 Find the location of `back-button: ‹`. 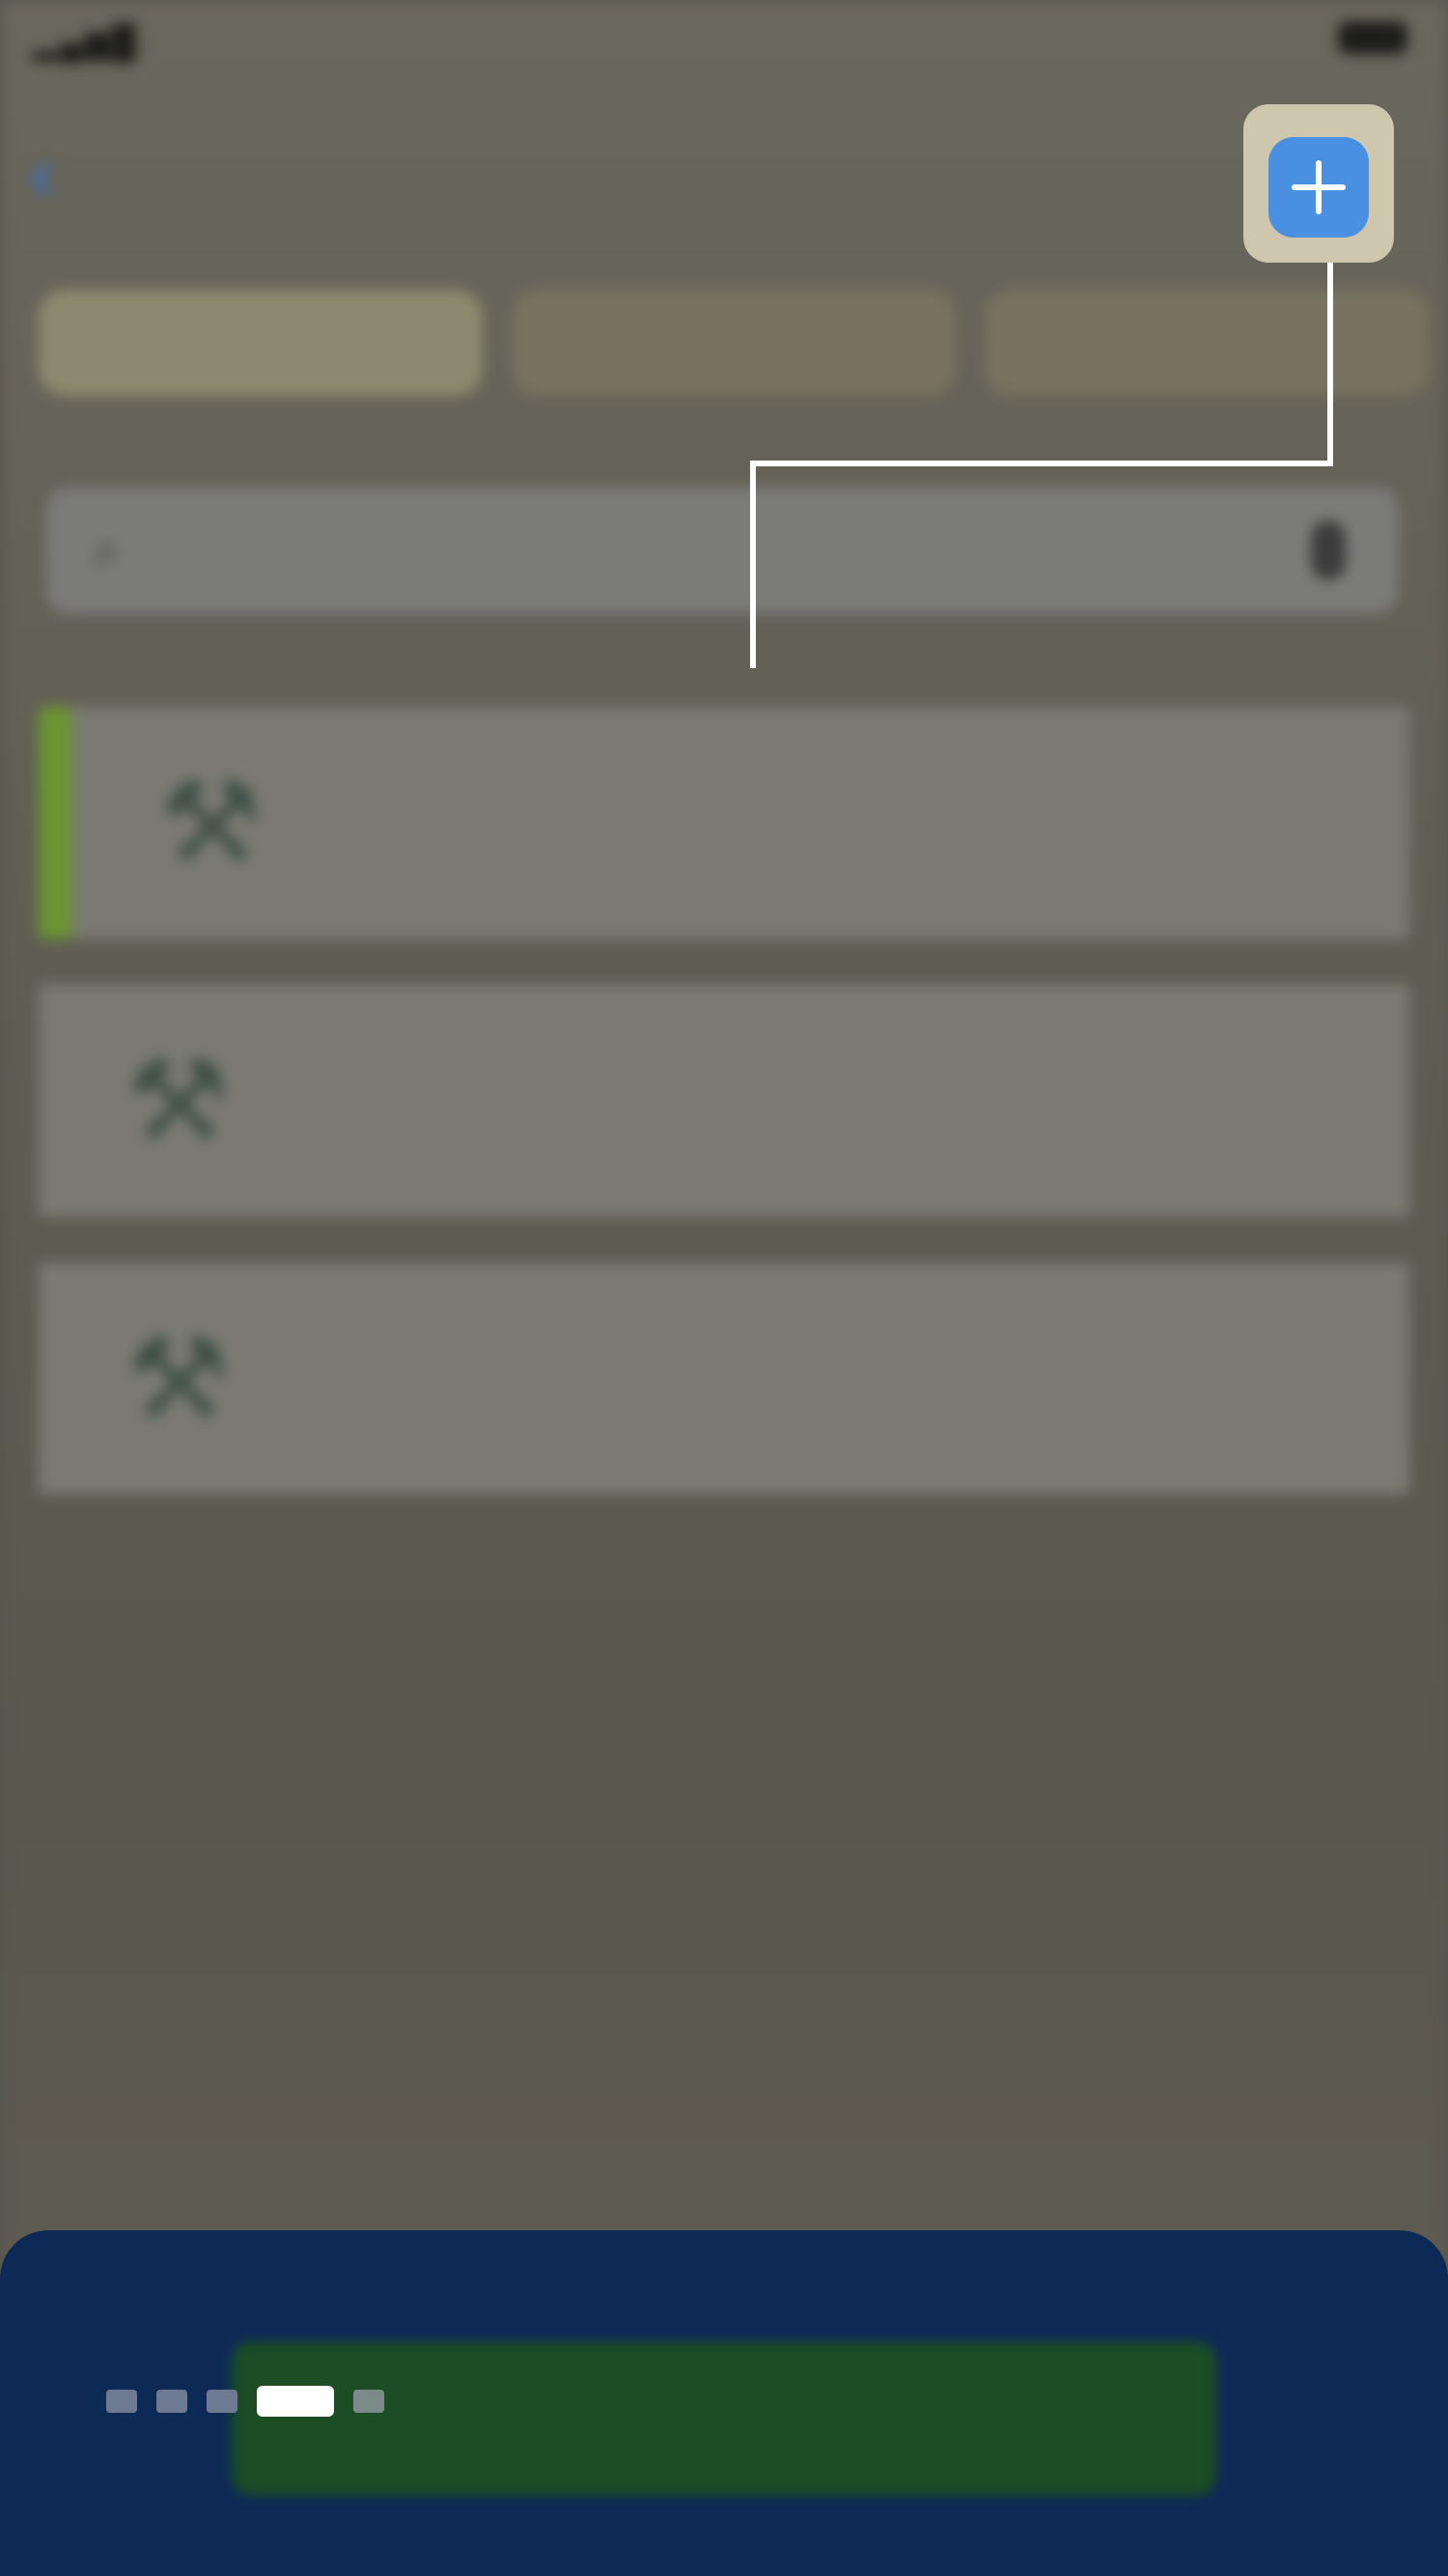

back-button: ‹ is located at coordinates (49, 174).